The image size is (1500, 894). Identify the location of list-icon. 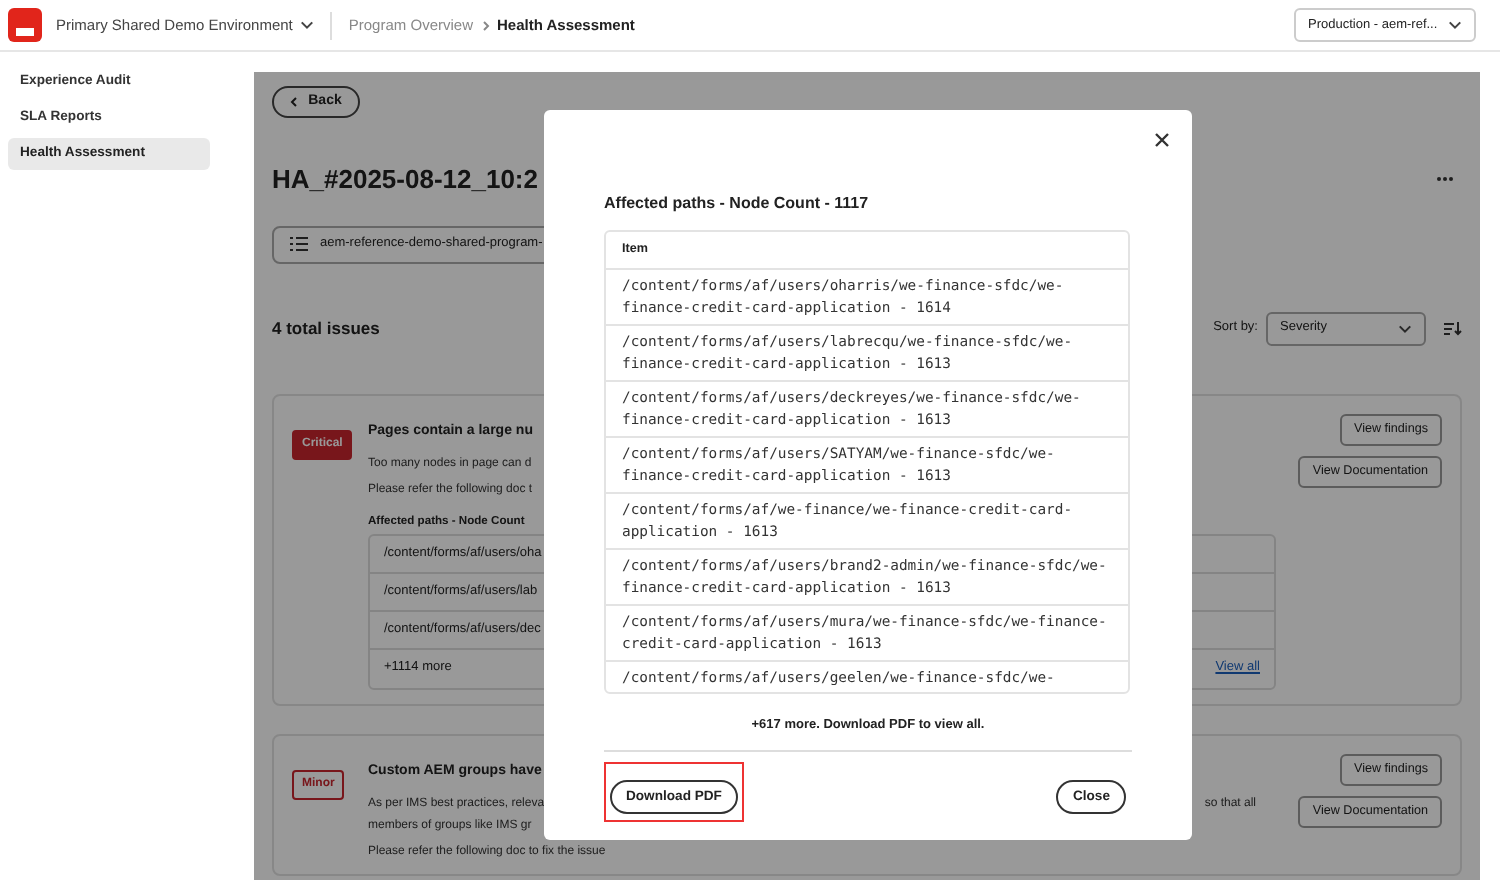
(299, 244).